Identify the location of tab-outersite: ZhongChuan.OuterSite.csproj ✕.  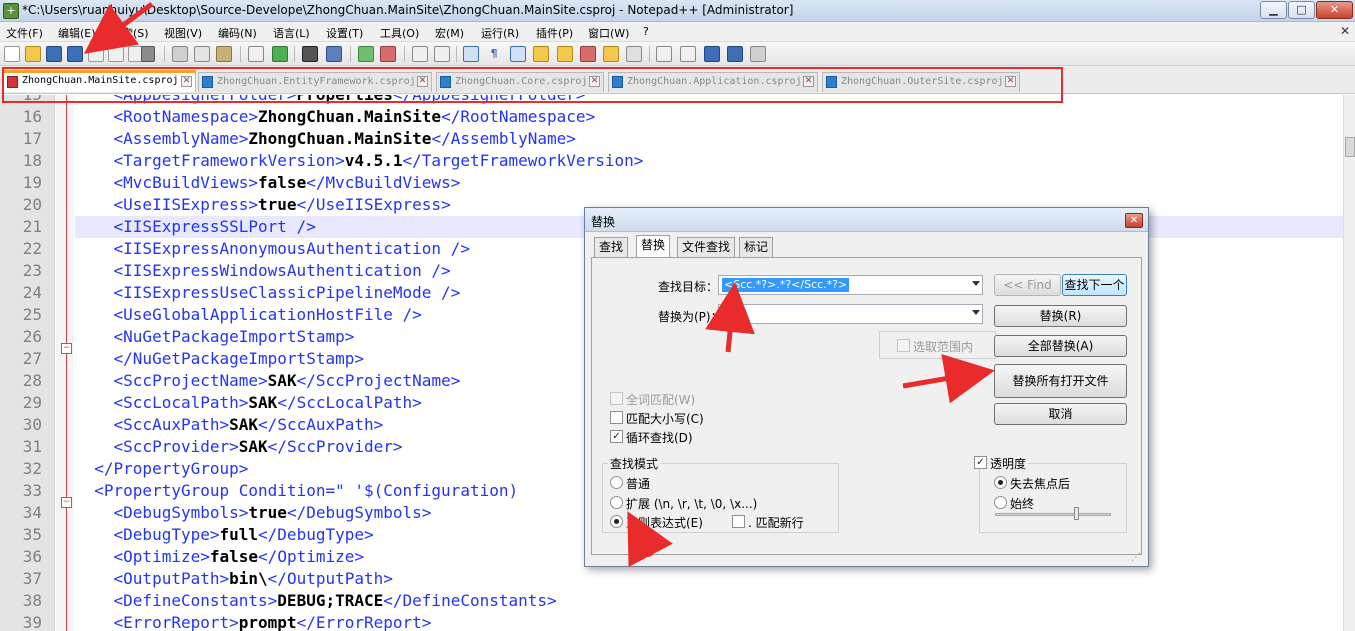
(921, 82).